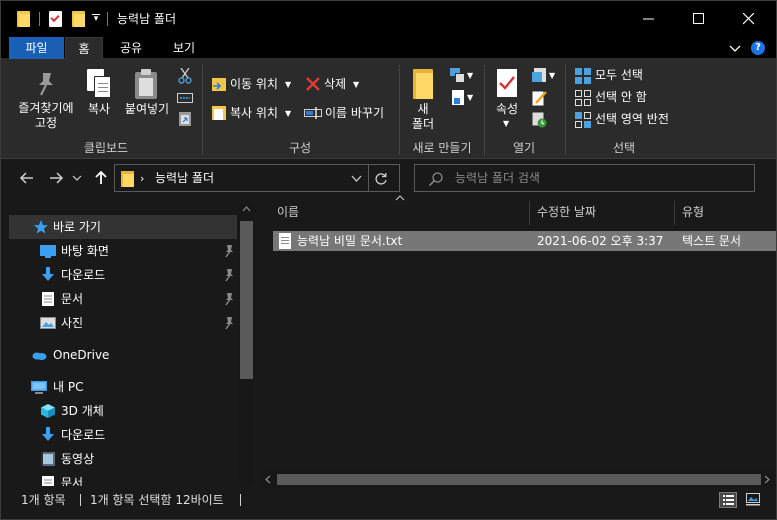  I want to click on recent-locations-chevron-icon, so click(77, 178).